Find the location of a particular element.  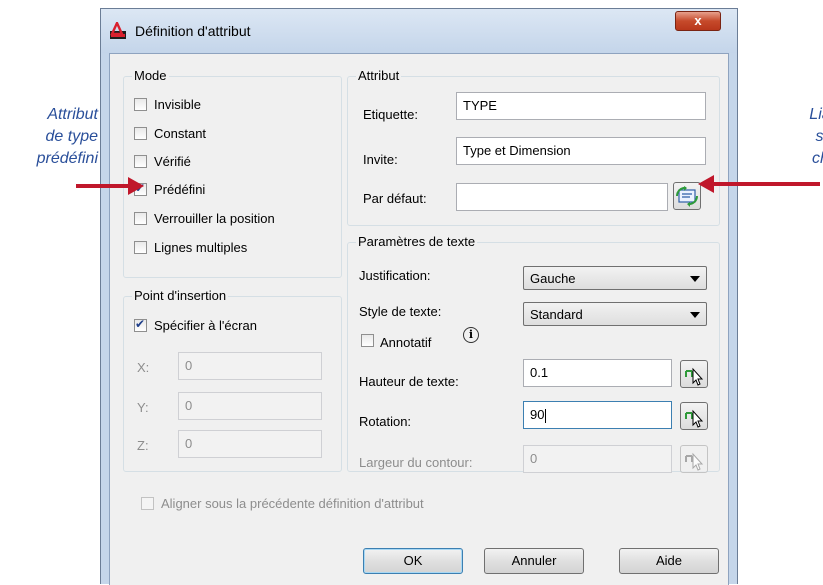

ok-button: OK is located at coordinates (413, 561).